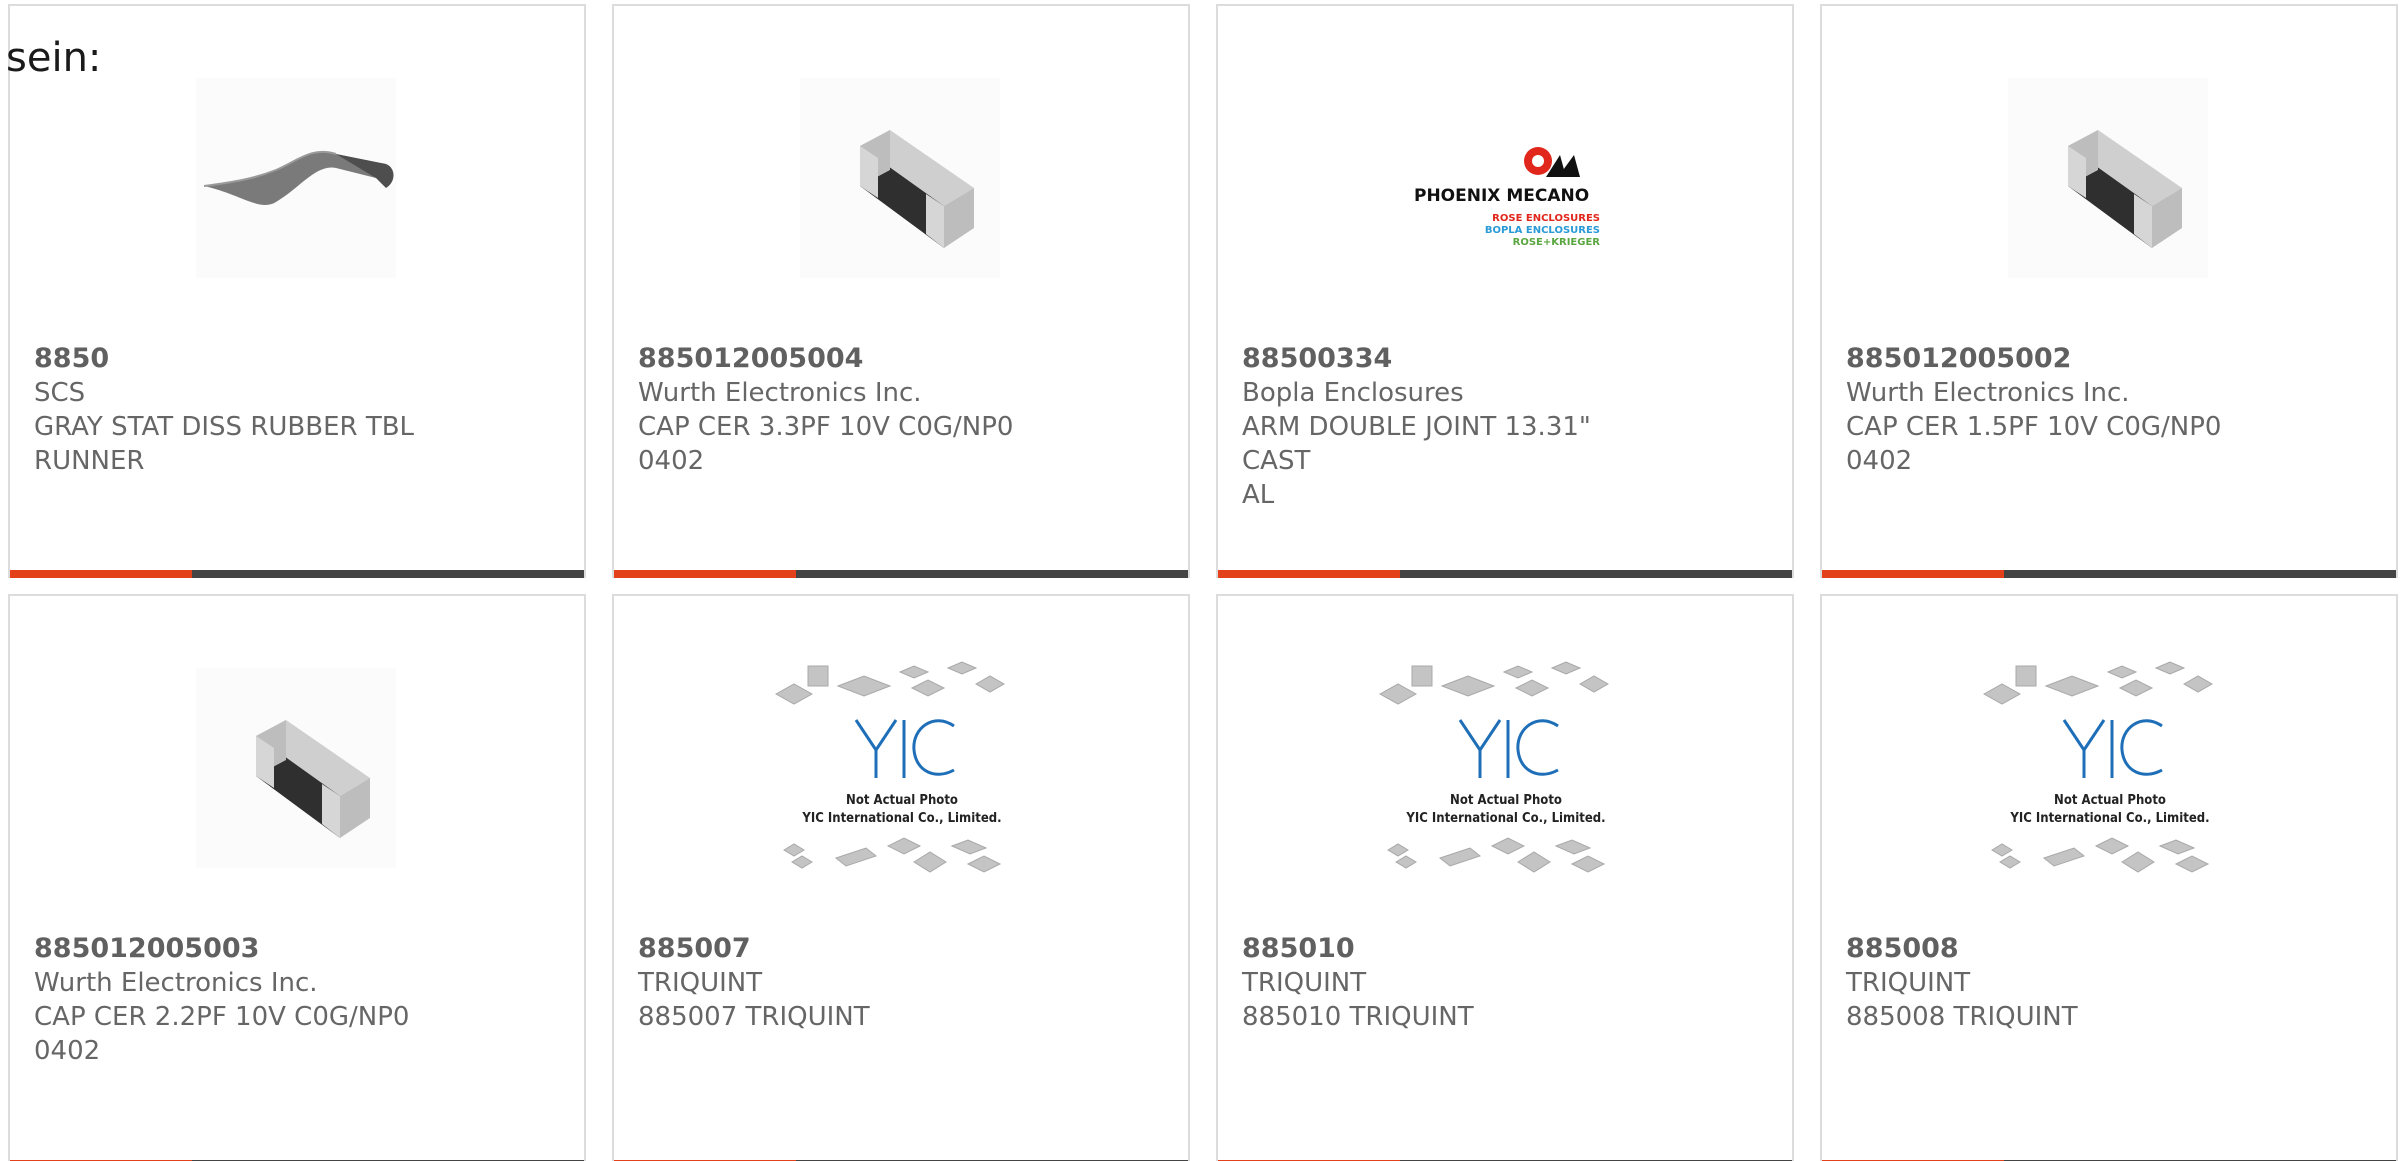 This screenshot has height=1161, width=2400. What do you see at coordinates (1353, 393) in the screenshot?
I see `manufacturer: Bopla Enclosures` at bounding box center [1353, 393].